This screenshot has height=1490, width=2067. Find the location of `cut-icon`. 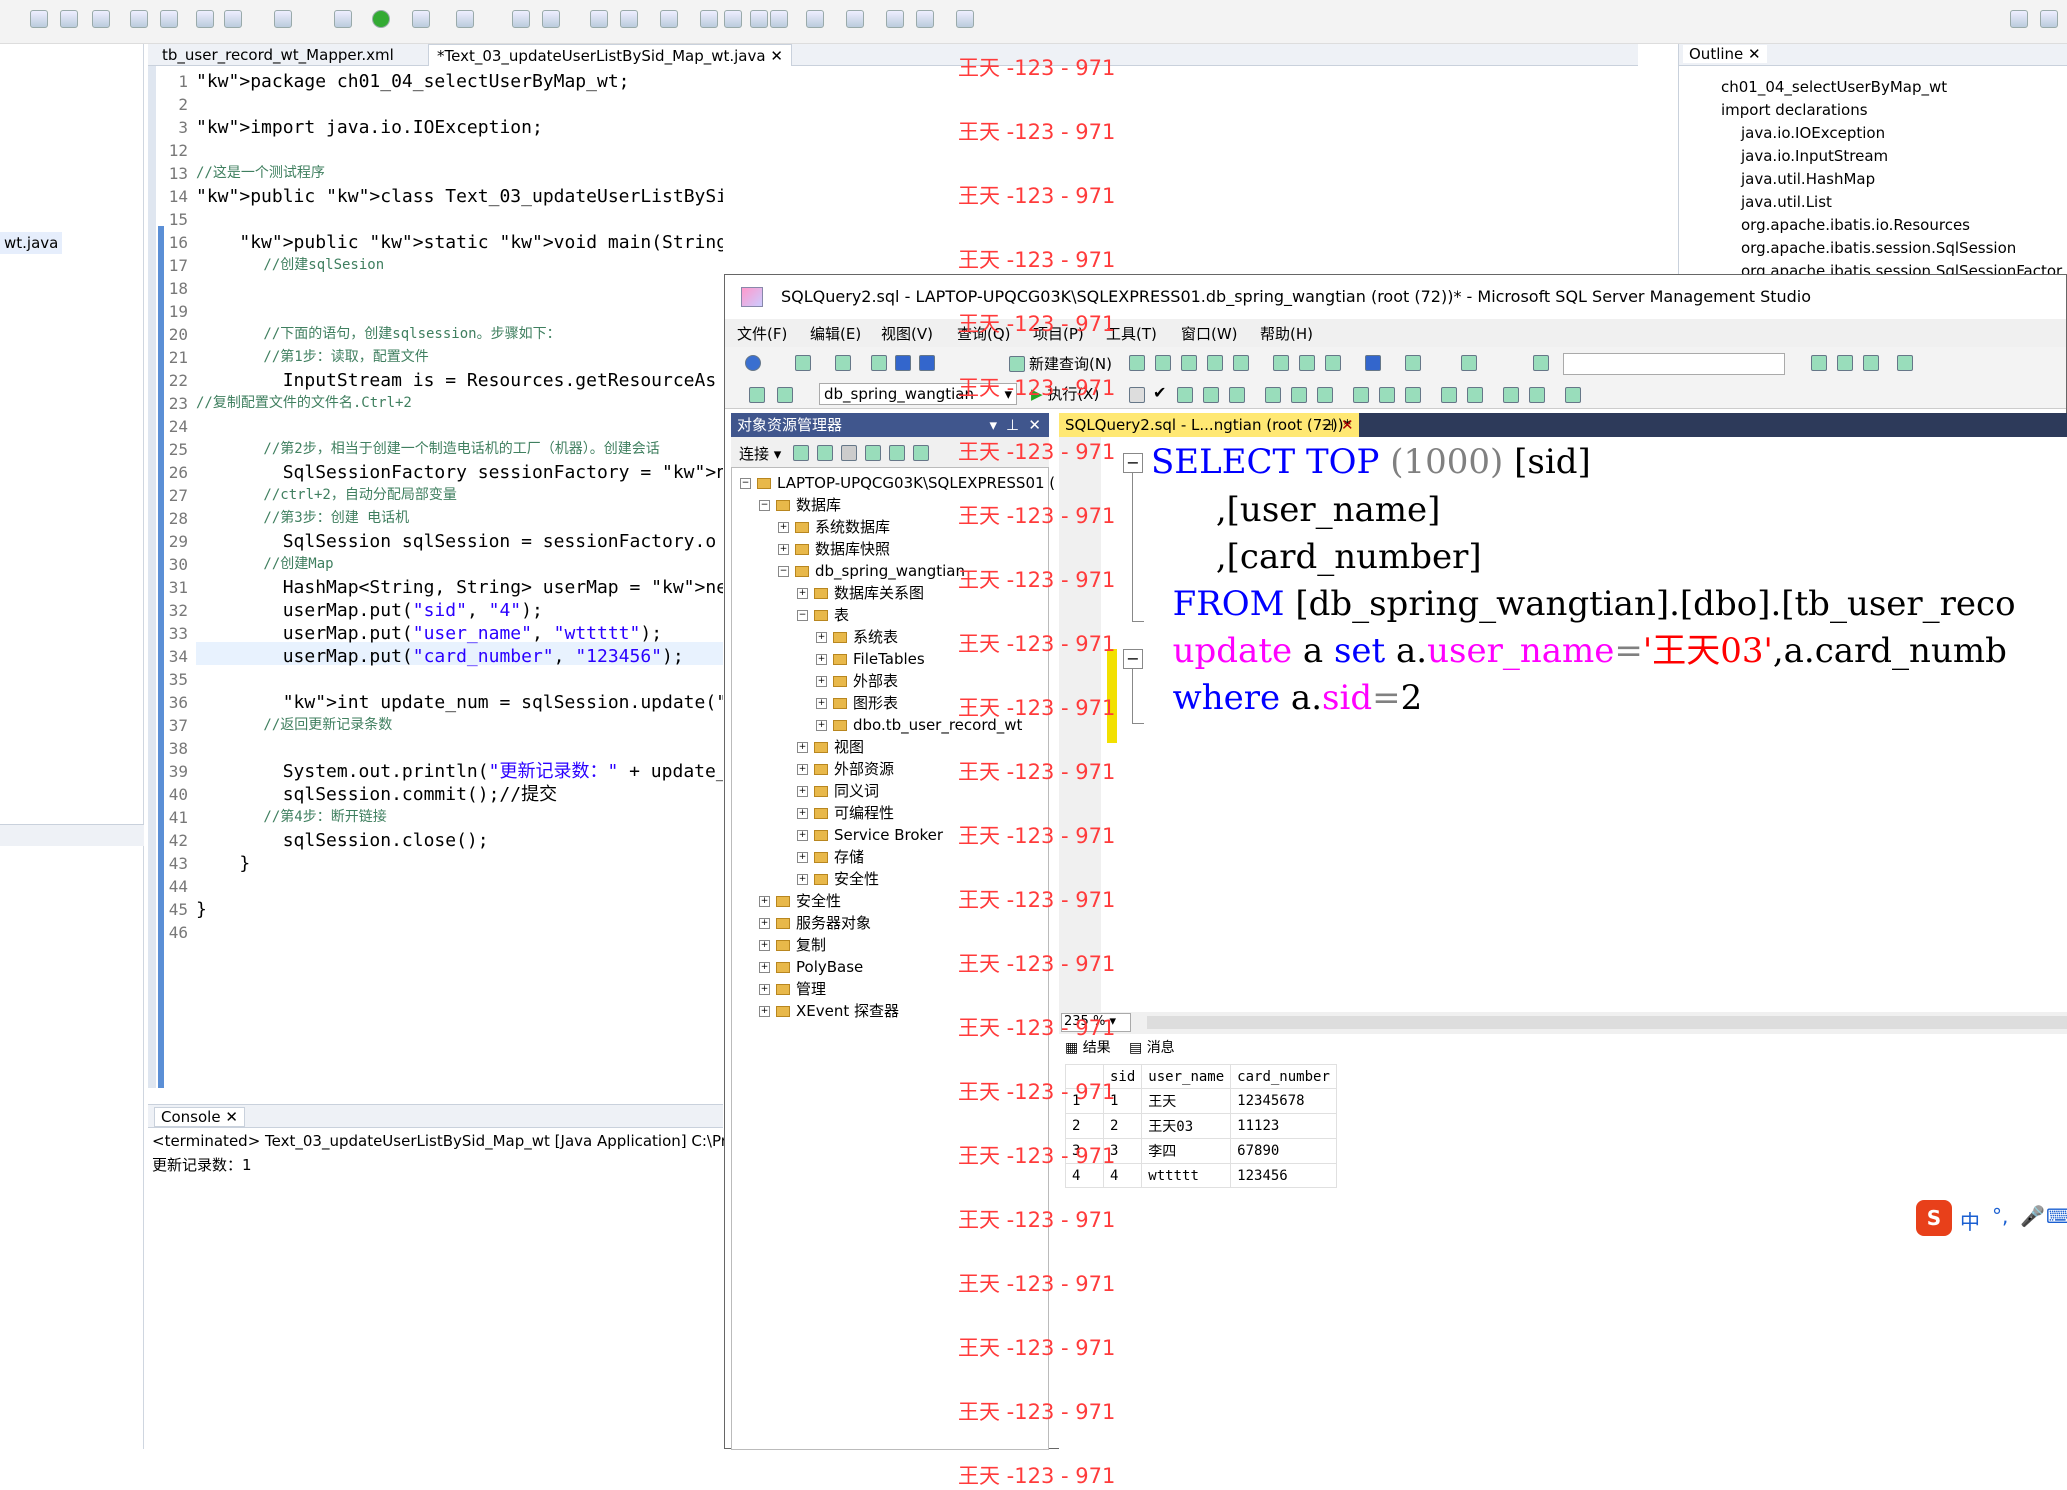

cut-icon is located at coordinates (1281, 363).